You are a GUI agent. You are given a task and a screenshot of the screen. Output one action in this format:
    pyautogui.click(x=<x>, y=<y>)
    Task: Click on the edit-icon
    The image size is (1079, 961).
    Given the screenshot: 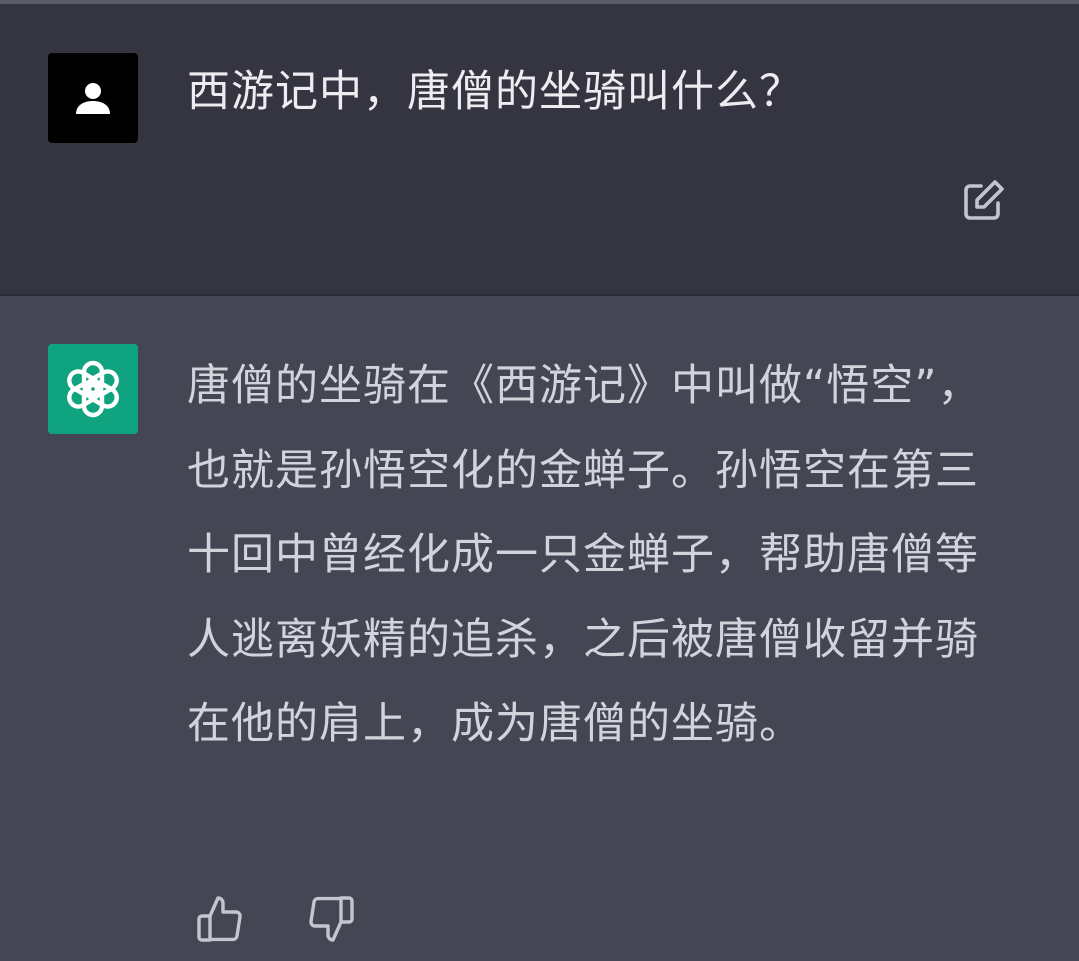 What is the action you would take?
    pyautogui.click(x=984, y=200)
    